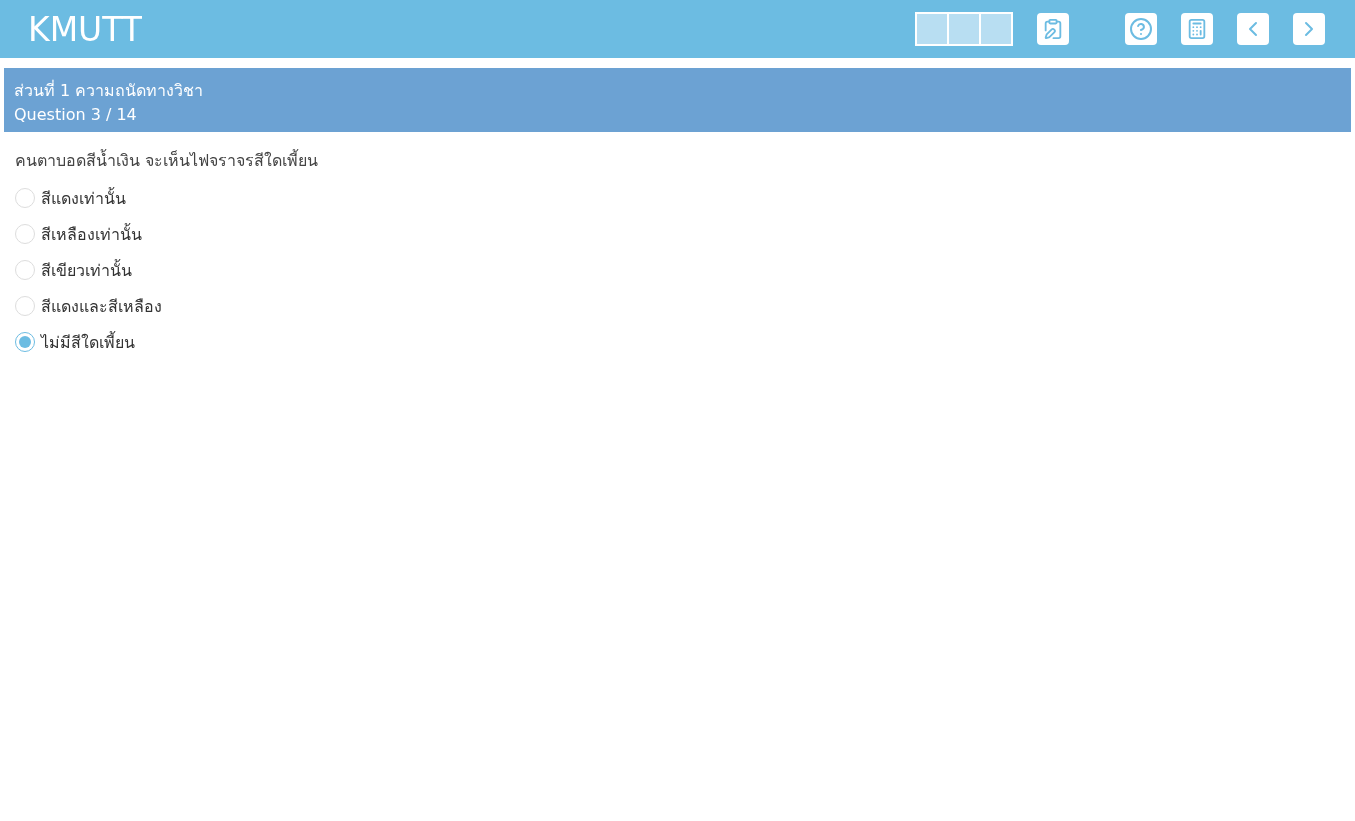 The height and width of the screenshot is (821, 1355). What do you see at coordinates (91, 234) in the screenshot?
I see `option-label: สีเหลืองเท่านั้น` at bounding box center [91, 234].